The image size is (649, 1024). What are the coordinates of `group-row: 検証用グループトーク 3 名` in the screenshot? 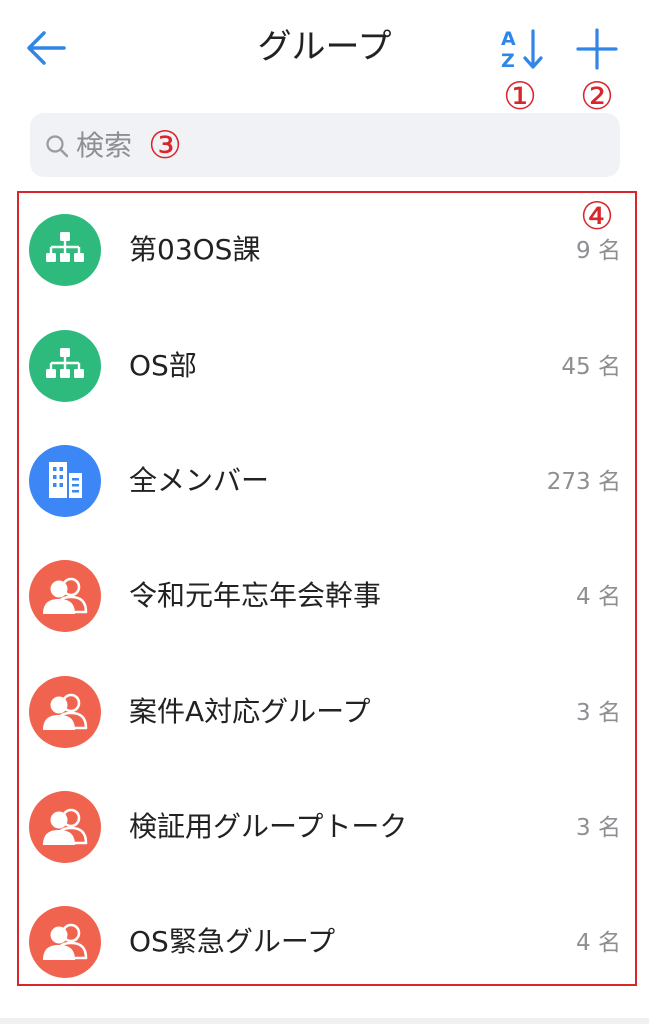 It's located at (327, 827).